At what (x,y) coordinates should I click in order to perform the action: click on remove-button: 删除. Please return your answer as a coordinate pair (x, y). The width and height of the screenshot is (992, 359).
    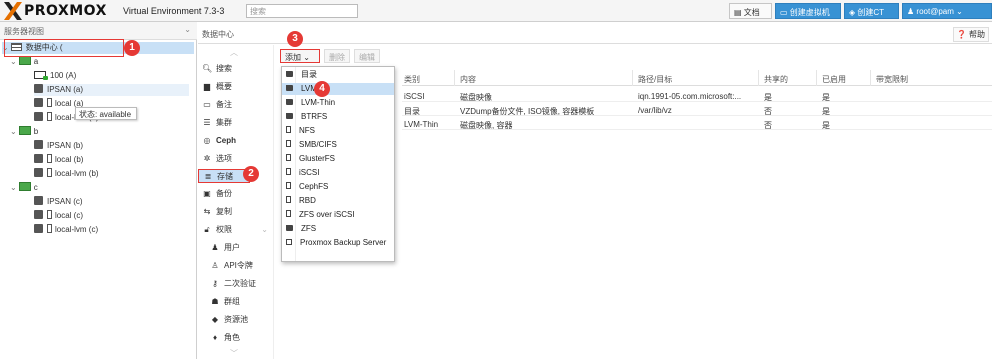
    Looking at the image, I should click on (337, 56).